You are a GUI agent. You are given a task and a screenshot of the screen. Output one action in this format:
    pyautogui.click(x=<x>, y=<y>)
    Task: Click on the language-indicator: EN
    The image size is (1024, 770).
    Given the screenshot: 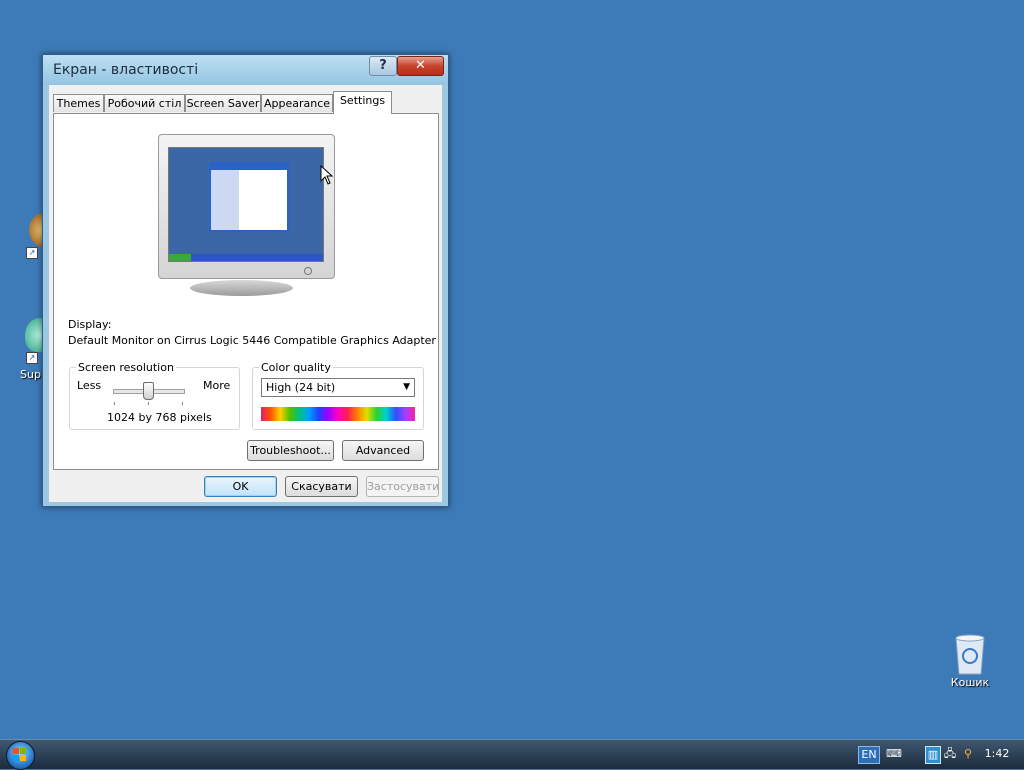 What is the action you would take?
    pyautogui.click(x=869, y=755)
    